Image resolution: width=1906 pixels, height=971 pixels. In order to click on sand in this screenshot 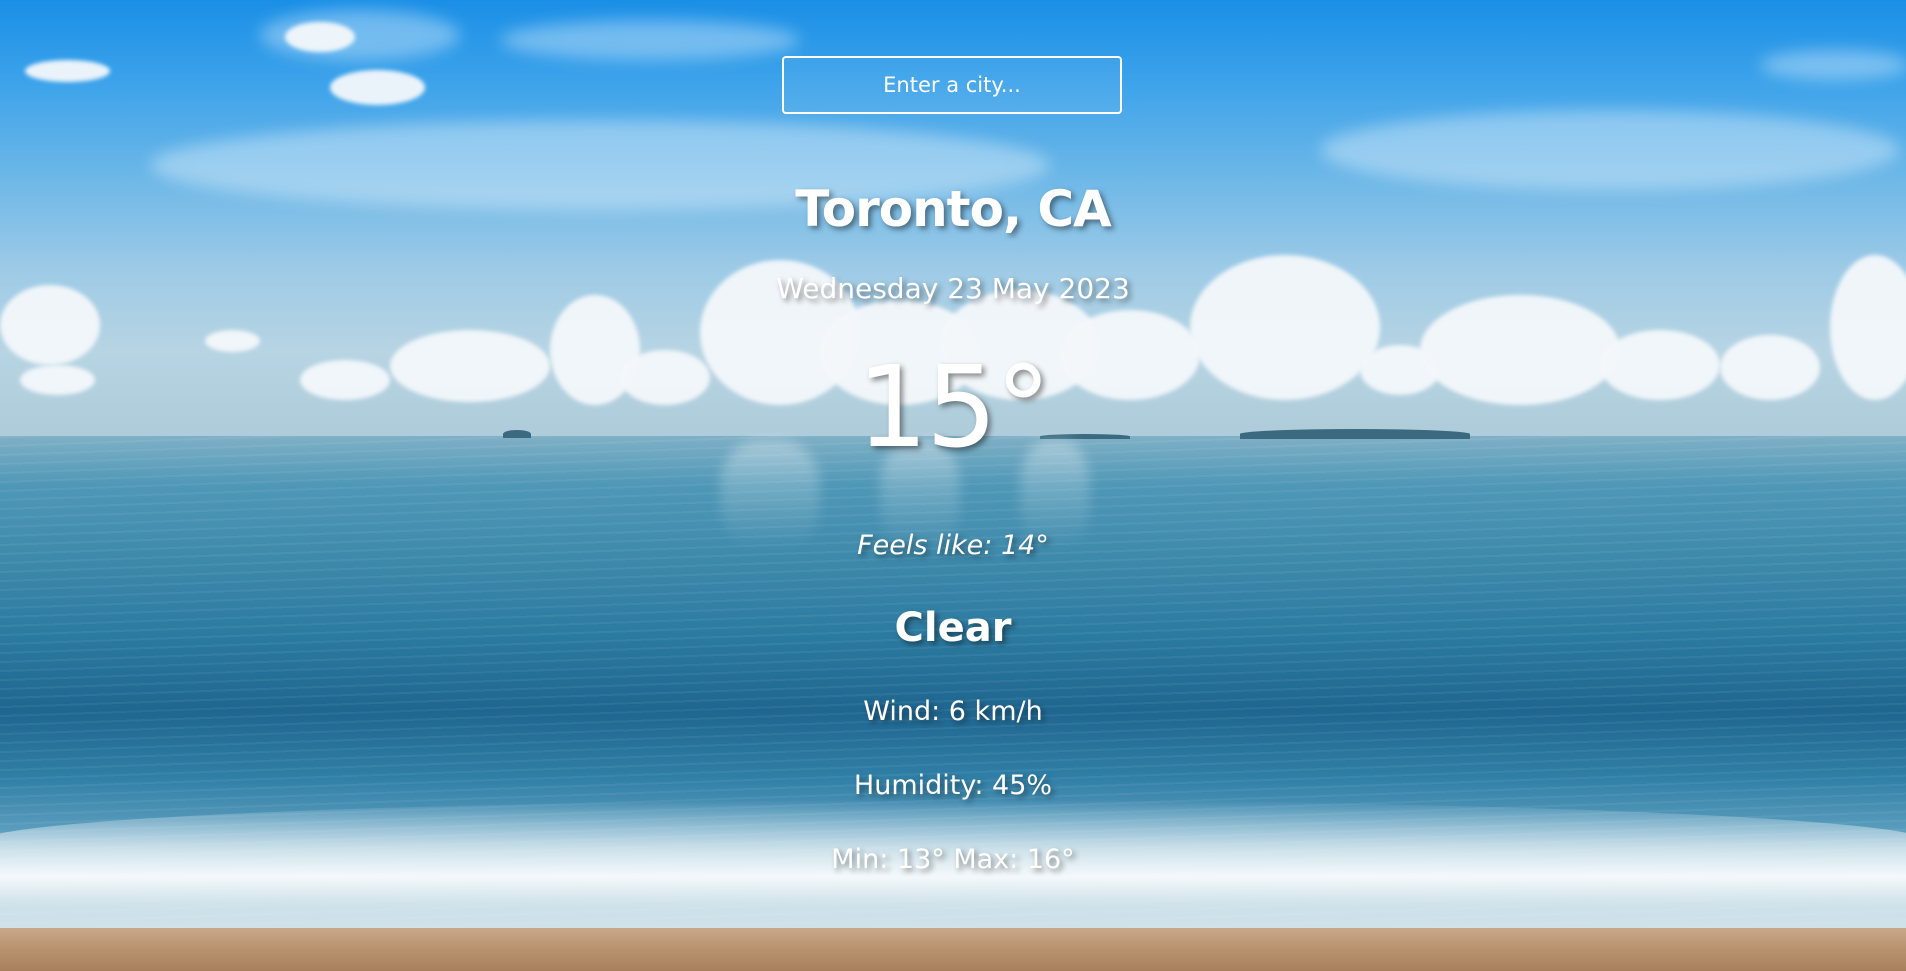, I will do `click(953, 949)`.